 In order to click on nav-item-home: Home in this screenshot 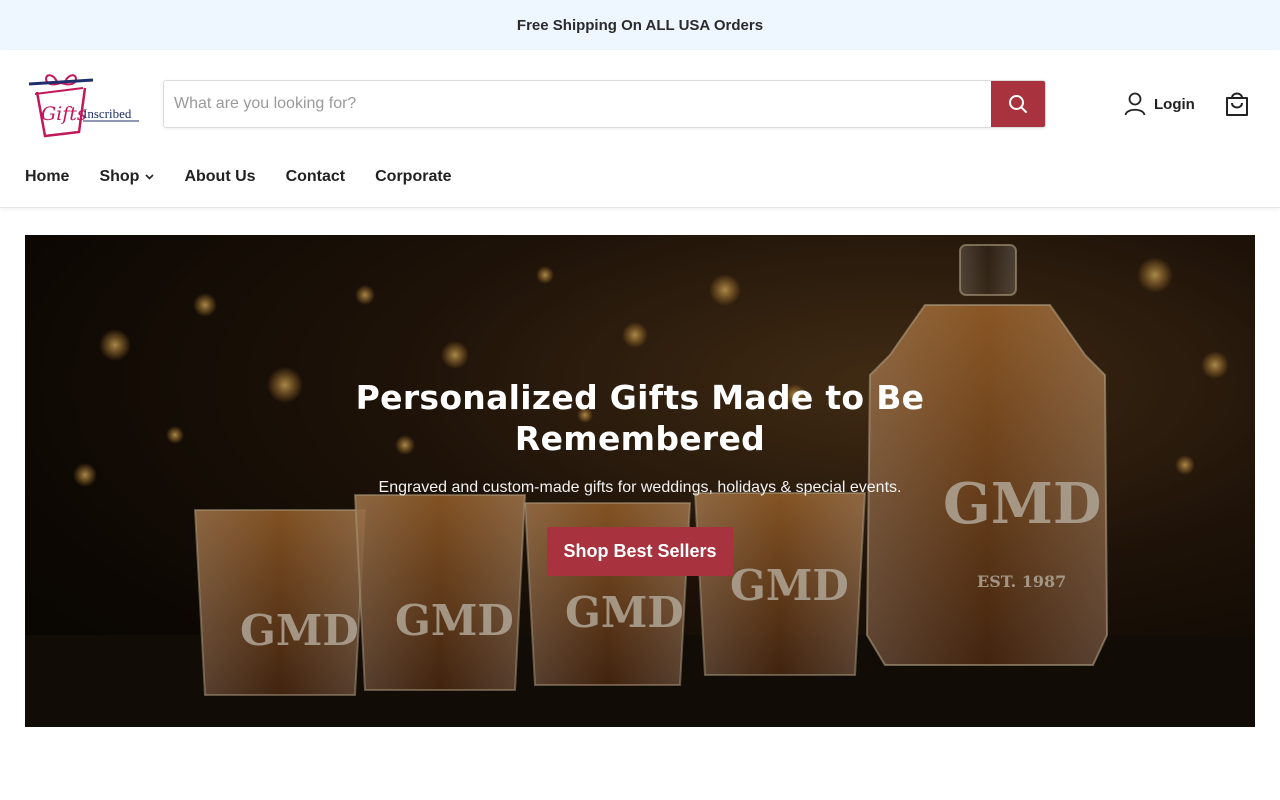, I will do `click(47, 177)`.